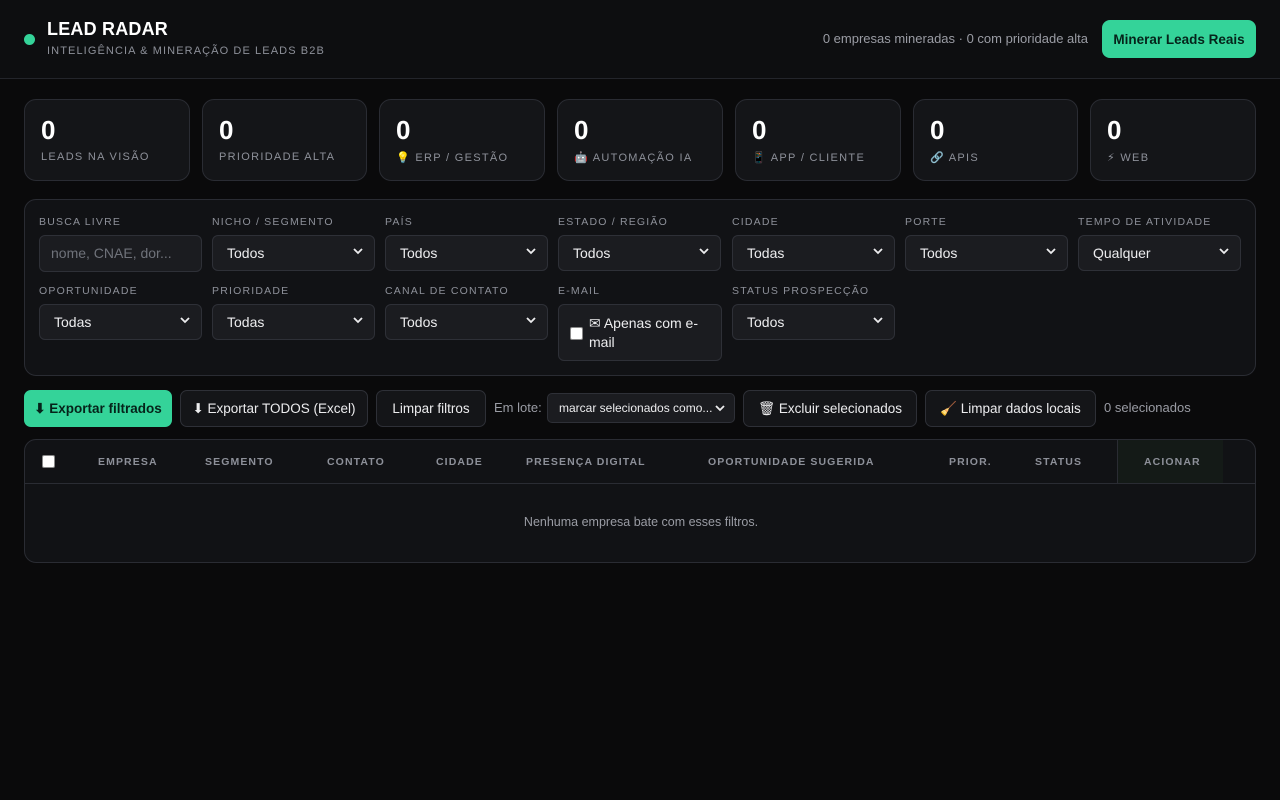 The height and width of the screenshot is (800, 1280). What do you see at coordinates (830, 408) in the screenshot?
I see `delete-selected-button: 🗑 Excluir selecionados` at bounding box center [830, 408].